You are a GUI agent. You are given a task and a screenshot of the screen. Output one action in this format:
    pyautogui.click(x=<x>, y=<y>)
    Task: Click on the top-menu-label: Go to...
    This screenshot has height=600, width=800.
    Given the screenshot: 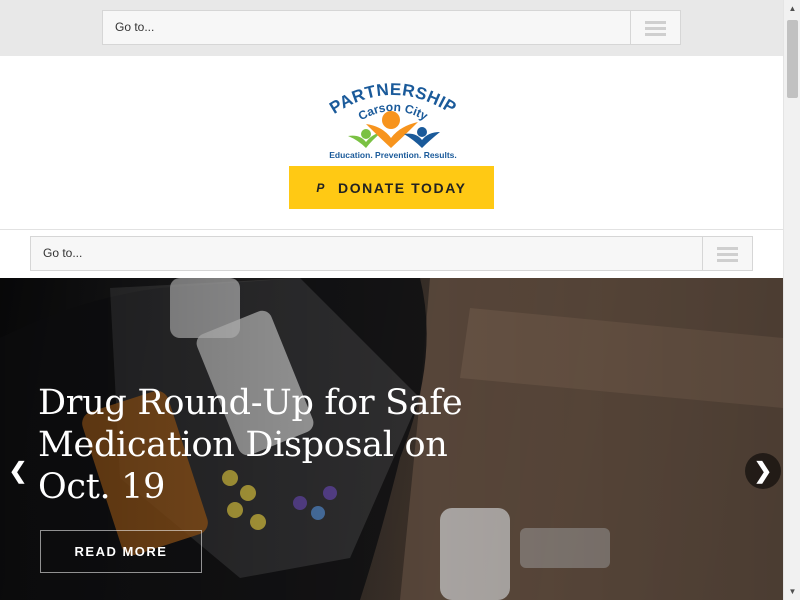 What is the action you would take?
    pyautogui.click(x=135, y=27)
    